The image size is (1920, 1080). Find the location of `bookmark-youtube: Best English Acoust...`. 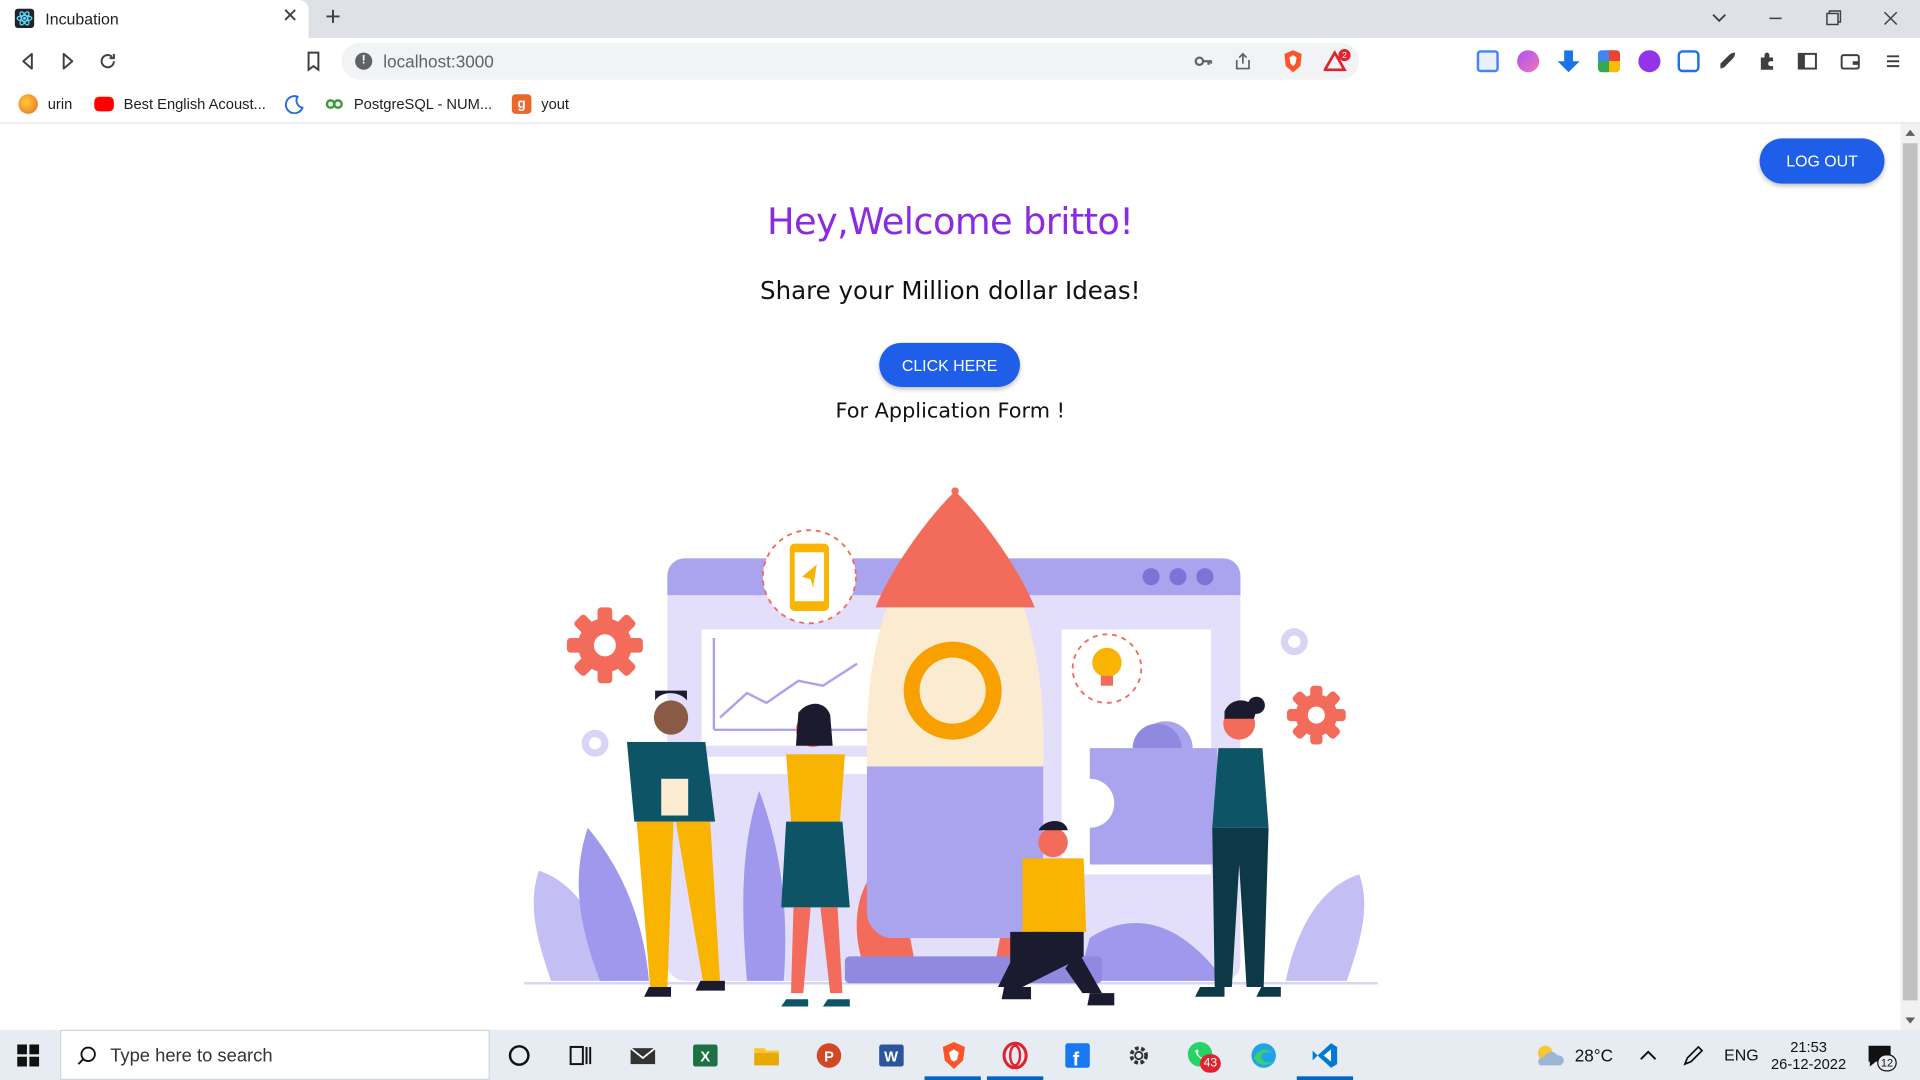

bookmark-youtube: Best English Acoust... is located at coordinates (180, 104).